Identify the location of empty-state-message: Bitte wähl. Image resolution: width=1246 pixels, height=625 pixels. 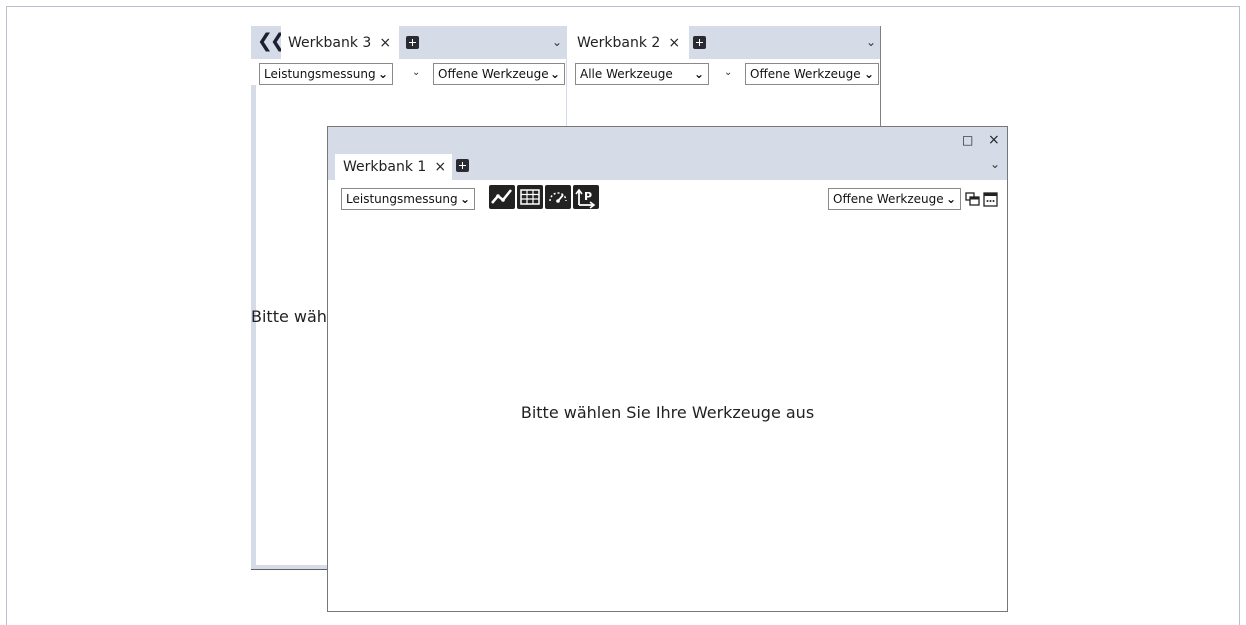
(291, 316).